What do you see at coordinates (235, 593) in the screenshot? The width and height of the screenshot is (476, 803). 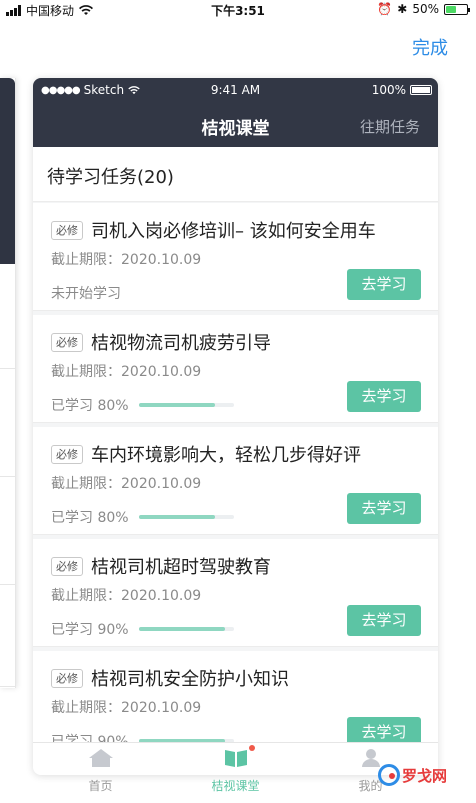 I see `task-card: 必修 桔视司机超时驾驶教育截止期限：2020.10.09 已学习 90% 去学习` at bounding box center [235, 593].